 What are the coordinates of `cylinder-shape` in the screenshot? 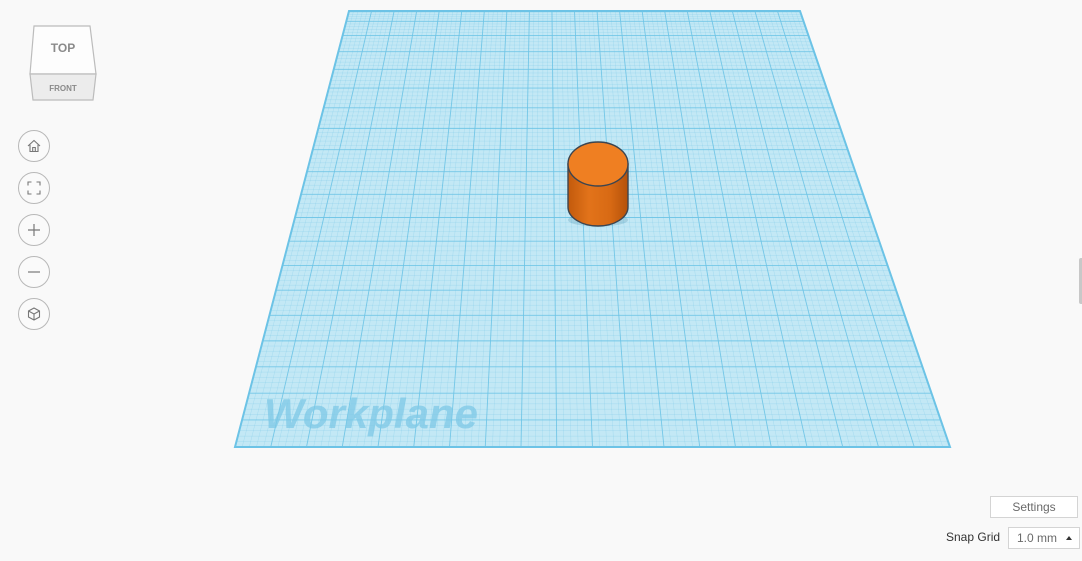 It's located at (598, 184).